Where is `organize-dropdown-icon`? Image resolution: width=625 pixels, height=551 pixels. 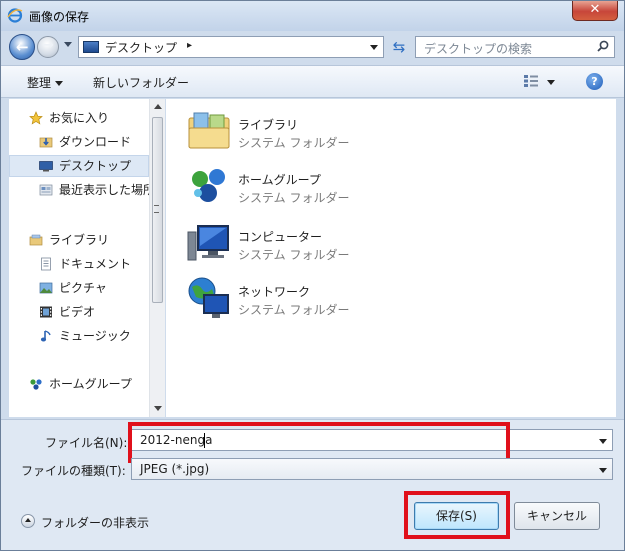 organize-dropdown-icon is located at coordinates (59, 83).